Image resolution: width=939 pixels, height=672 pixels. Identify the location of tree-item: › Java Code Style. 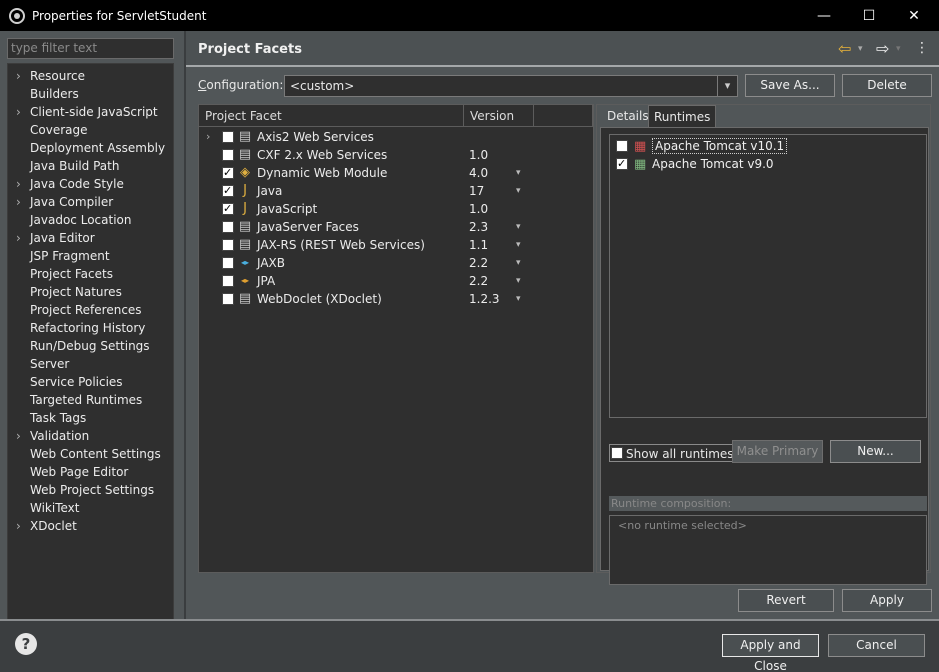
(90, 184).